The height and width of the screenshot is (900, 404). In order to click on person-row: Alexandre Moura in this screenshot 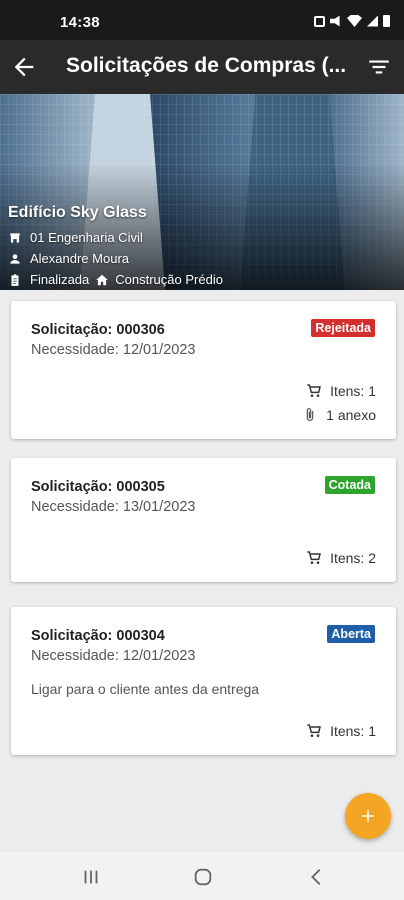, I will do `click(115, 258)`.